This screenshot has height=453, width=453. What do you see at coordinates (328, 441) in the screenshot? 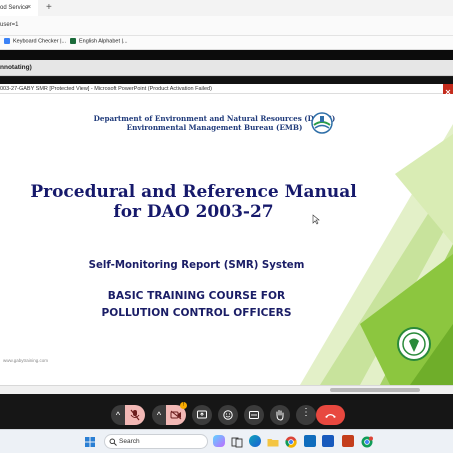
I see `word-app` at bounding box center [328, 441].